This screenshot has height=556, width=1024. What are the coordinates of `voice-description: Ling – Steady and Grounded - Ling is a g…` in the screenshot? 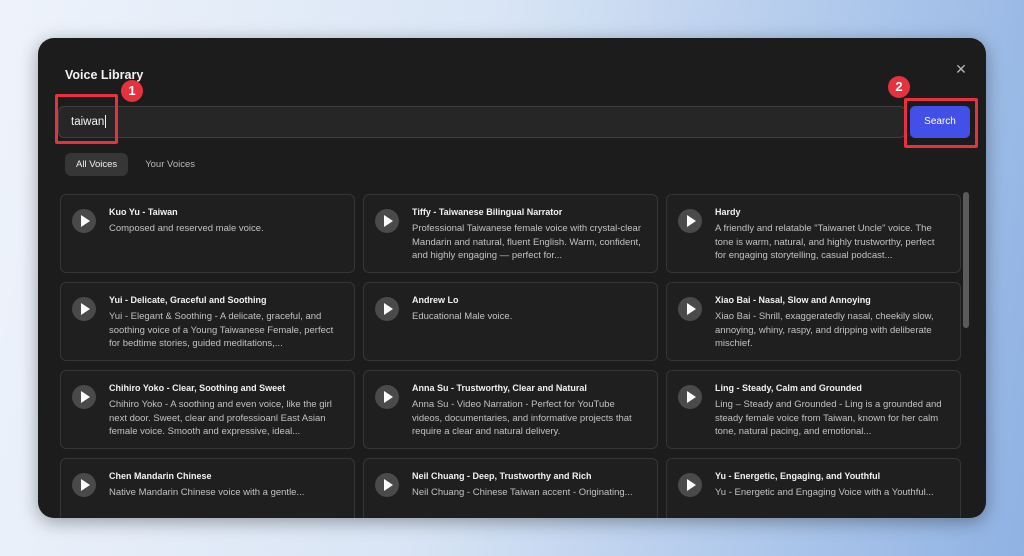 It's located at (828, 418).